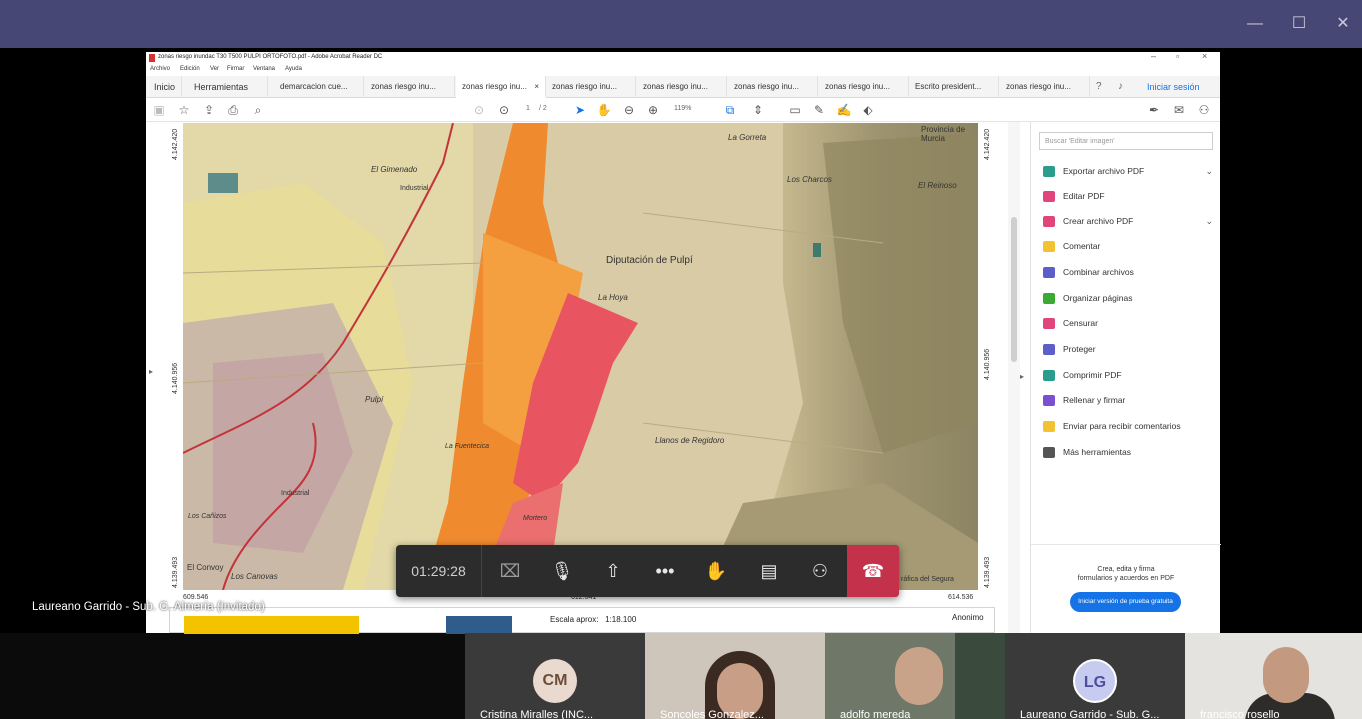 The height and width of the screenshot is (719, 1362). I want to click on send-comments-icon, so click(1049, 426).